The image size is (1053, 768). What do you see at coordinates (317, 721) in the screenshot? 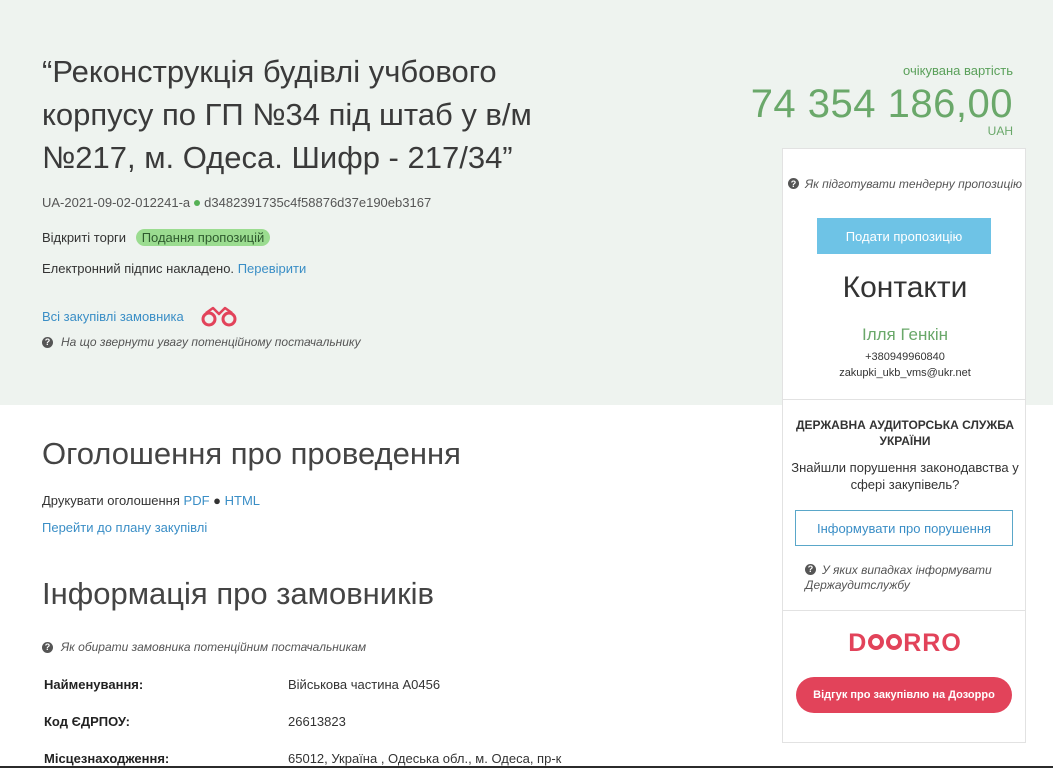
I see `buyer-info-value: 26613823` at bounding box center [317, 721].